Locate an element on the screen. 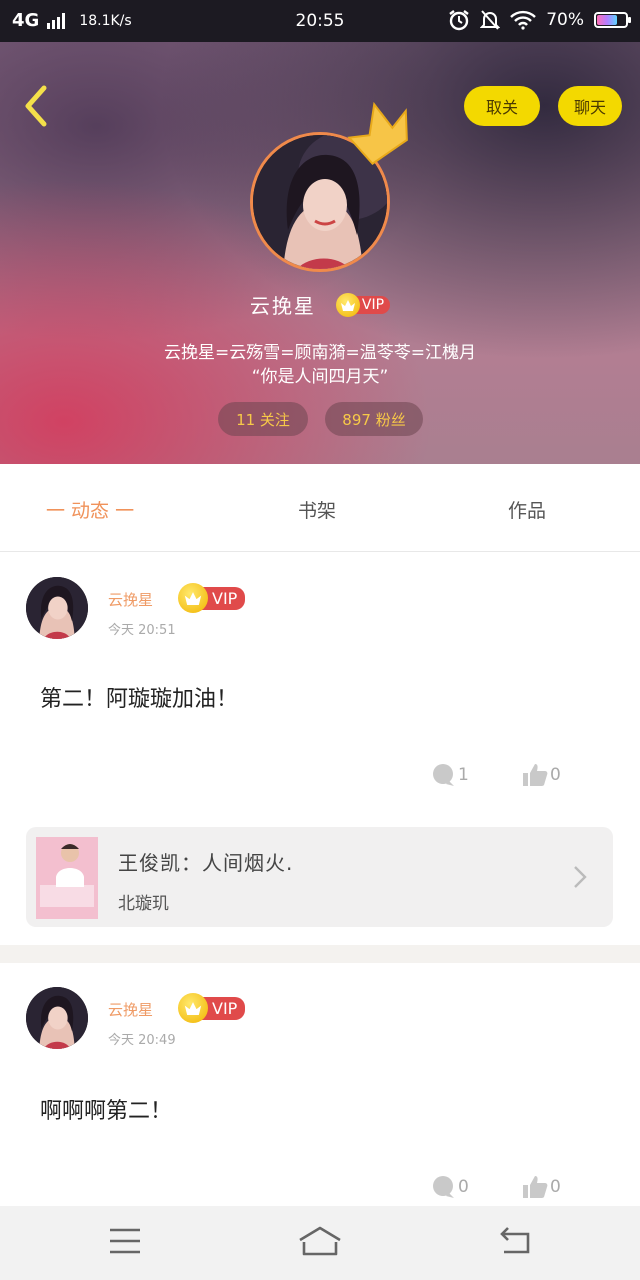 Image resolution: width=640 pixels, height=1280 pixels. tab-bookshelf: 书架 is located at coordinates (317, 509).